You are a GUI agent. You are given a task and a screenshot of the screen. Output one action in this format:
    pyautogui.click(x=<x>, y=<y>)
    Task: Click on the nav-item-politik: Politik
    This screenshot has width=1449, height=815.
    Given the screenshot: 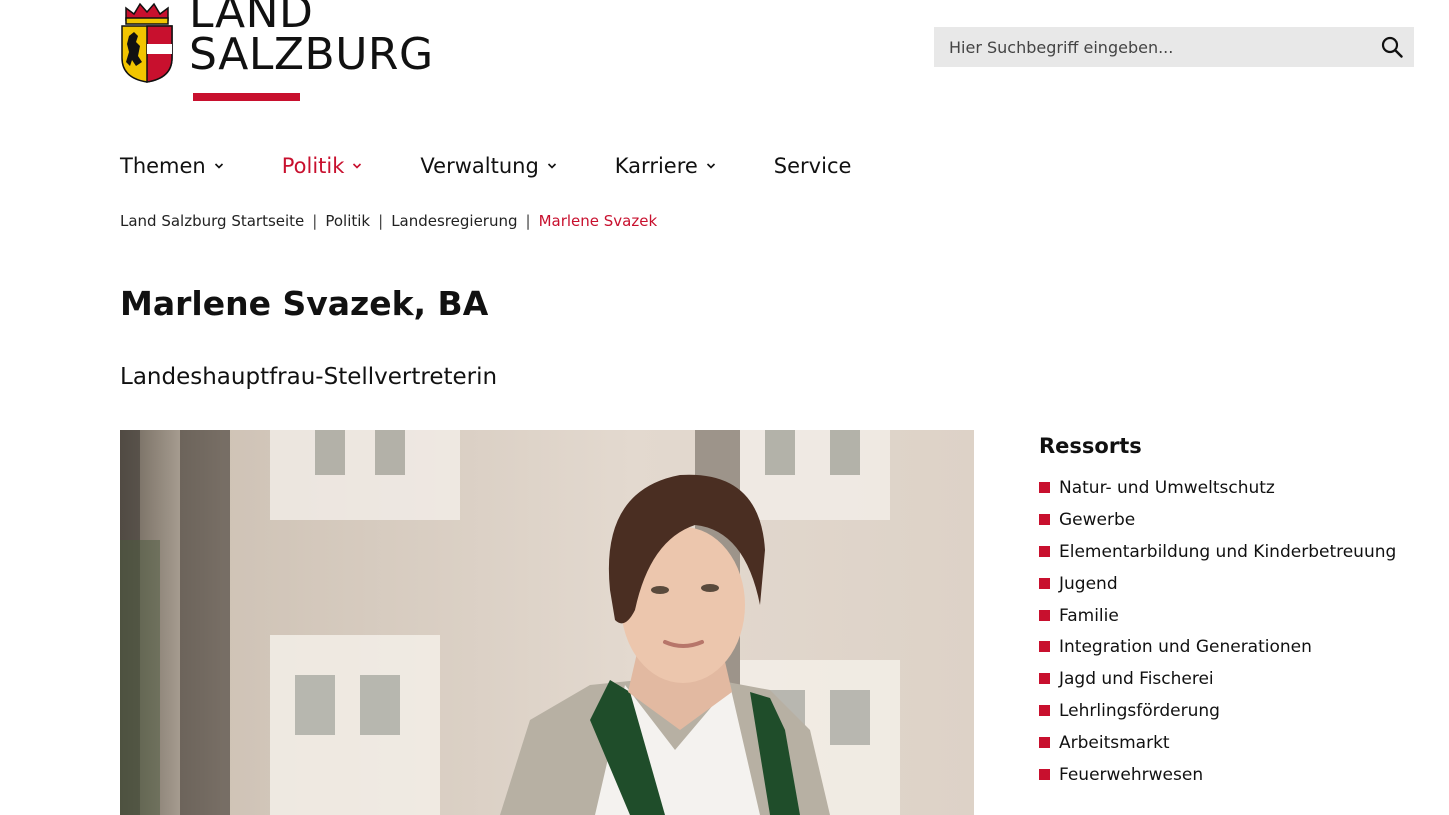 What is the action you would take?
    pyautogui.click(x=322, y=166)
    